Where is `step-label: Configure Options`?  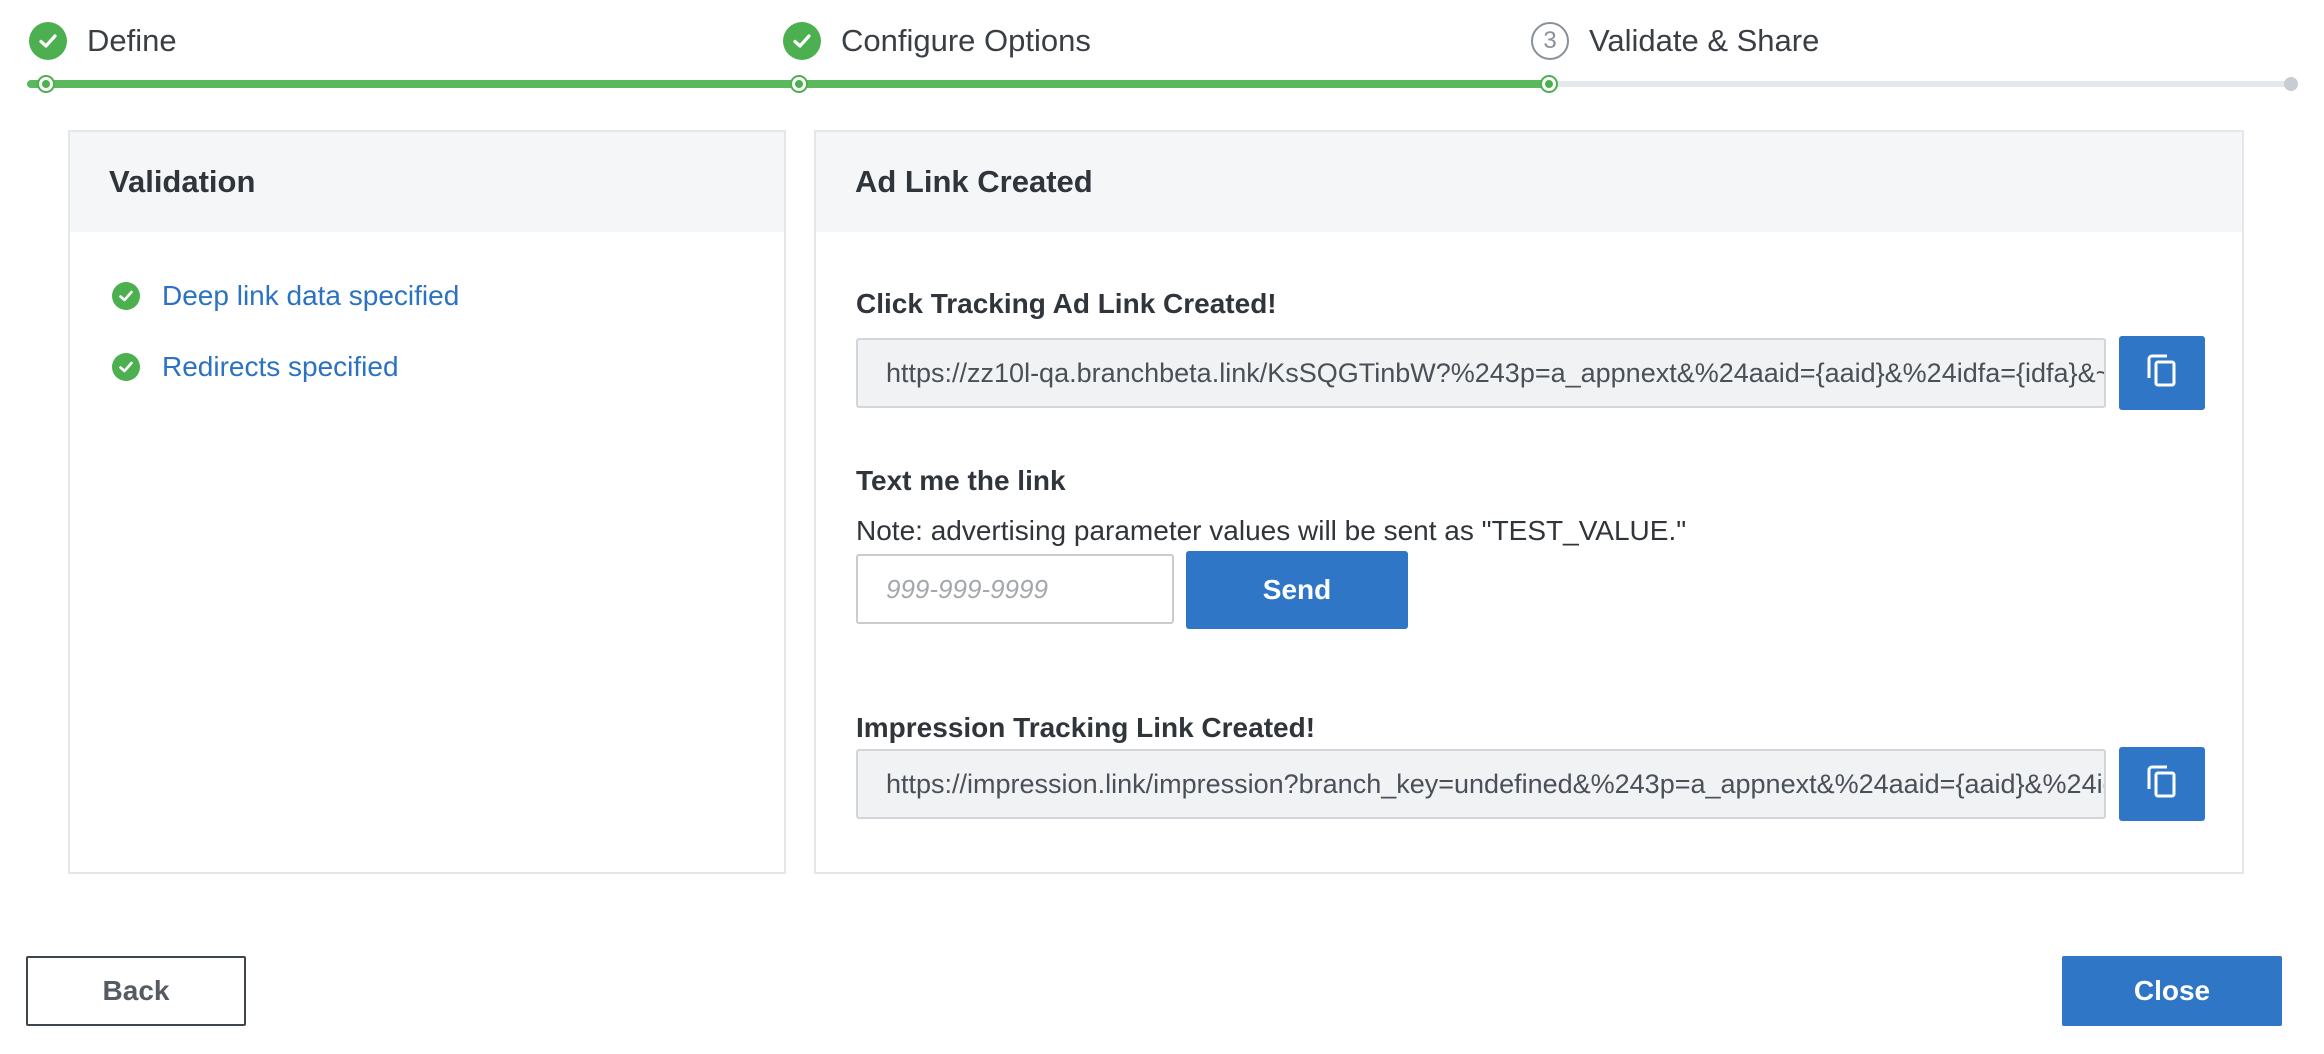 step-label: Configure Options is located at coordinates (966, 40).